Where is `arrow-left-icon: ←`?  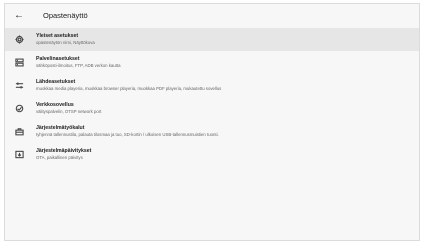 arrow-left-icon: ← is located at coordinates (19, 15).